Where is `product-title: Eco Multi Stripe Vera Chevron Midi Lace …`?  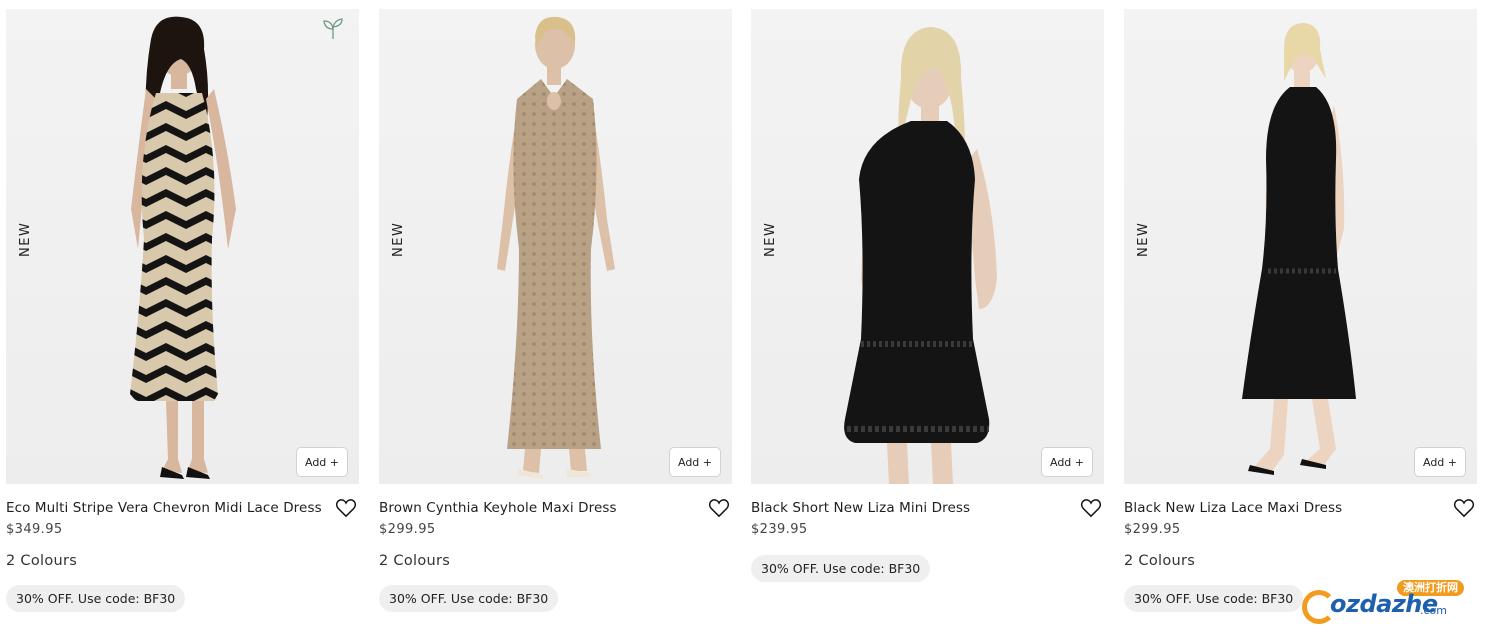
product-title: Eco Multi Stripe Vera Chevron Midi Lace … is located at coordinates (182, 508).